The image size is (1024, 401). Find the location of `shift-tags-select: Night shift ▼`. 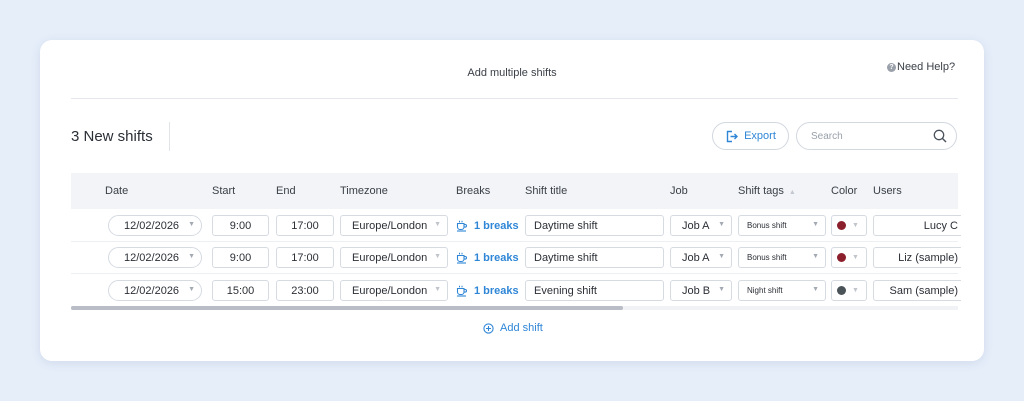

shift-tags-select: Night shift ▼ is located at coordinates (782, 290).